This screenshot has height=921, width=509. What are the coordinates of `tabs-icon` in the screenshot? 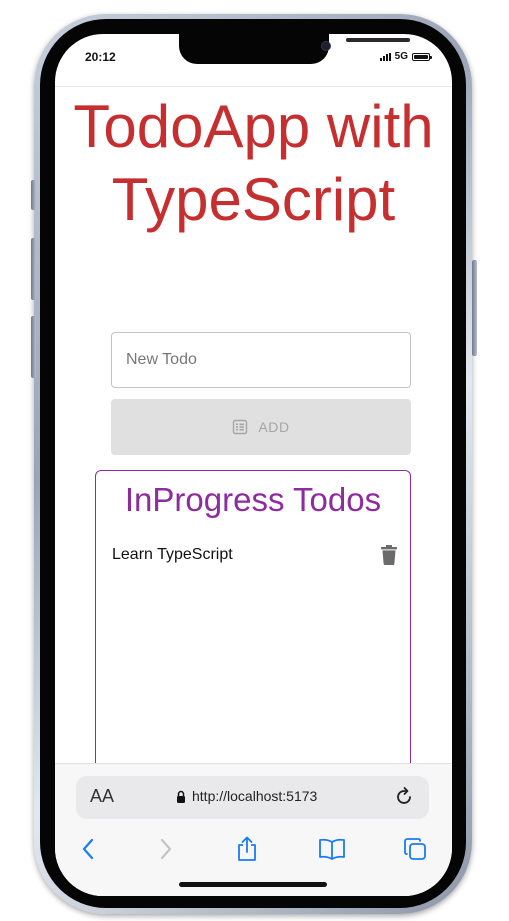 It's located at (415, 849).